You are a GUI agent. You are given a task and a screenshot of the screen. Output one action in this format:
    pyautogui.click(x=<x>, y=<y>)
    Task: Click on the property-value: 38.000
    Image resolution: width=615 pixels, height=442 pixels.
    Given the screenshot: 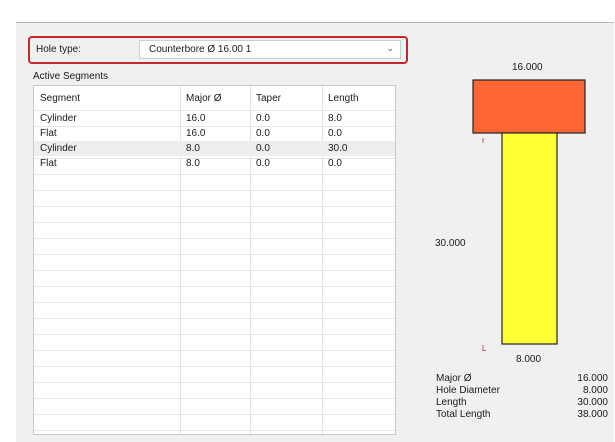 What is the action you would take?
    pyautogui.click(x=592, y=414)
    